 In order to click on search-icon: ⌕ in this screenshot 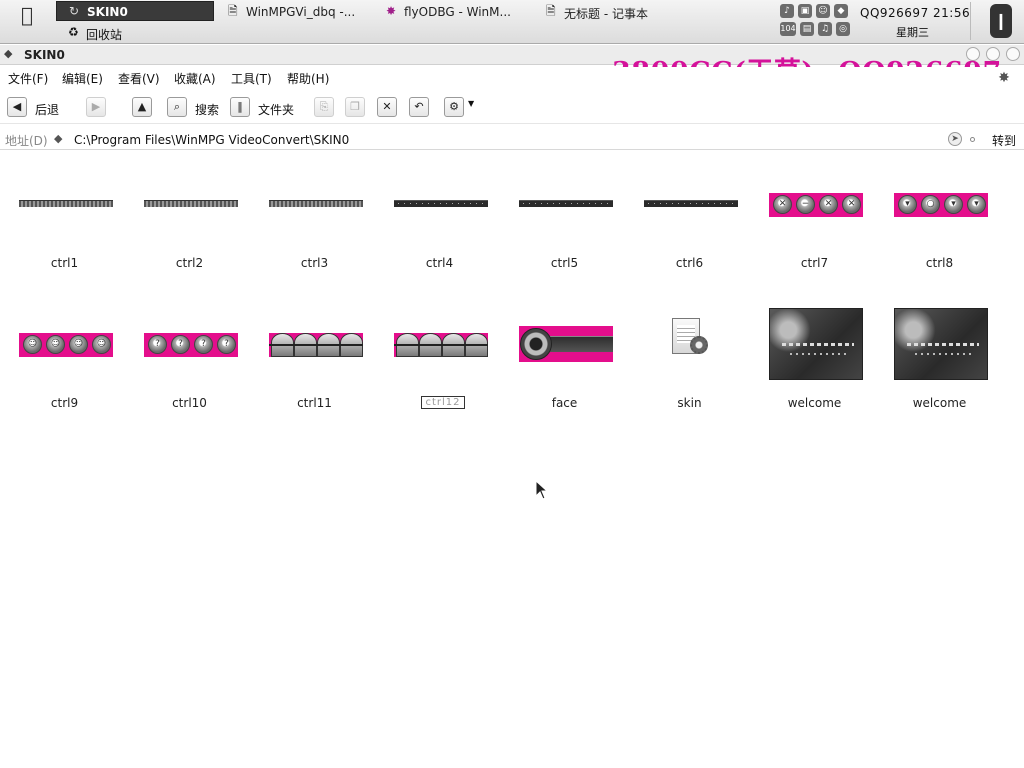, I will do `click(177, 107)`.